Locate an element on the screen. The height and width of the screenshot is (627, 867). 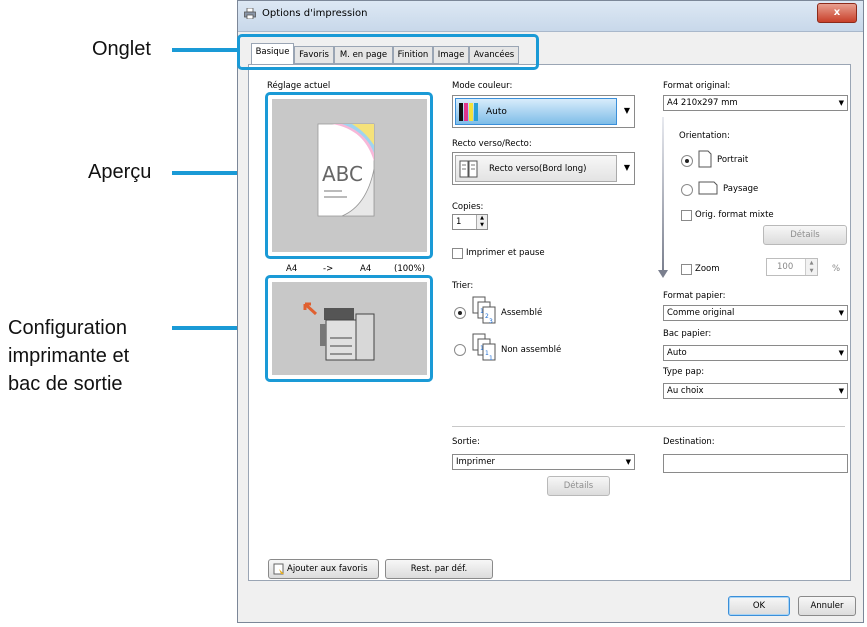
duplex-select: Recto verso(Bord long) ▼ is located at coordinates (543, 168).